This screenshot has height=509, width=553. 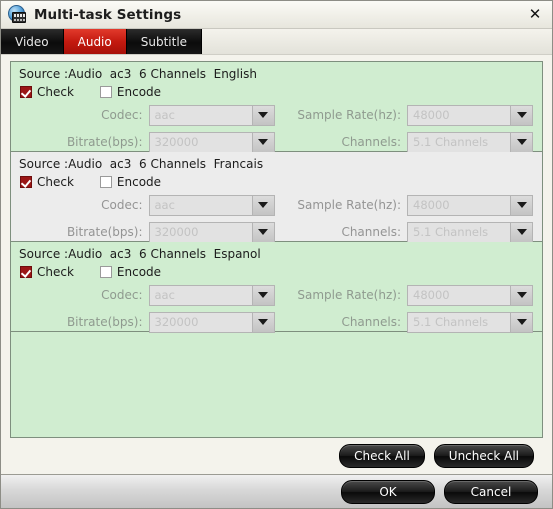 What do you see at coordinates (95, 41) in the screenshot?
I see `tab-audio: Audio` at bounding box center [95, 41].